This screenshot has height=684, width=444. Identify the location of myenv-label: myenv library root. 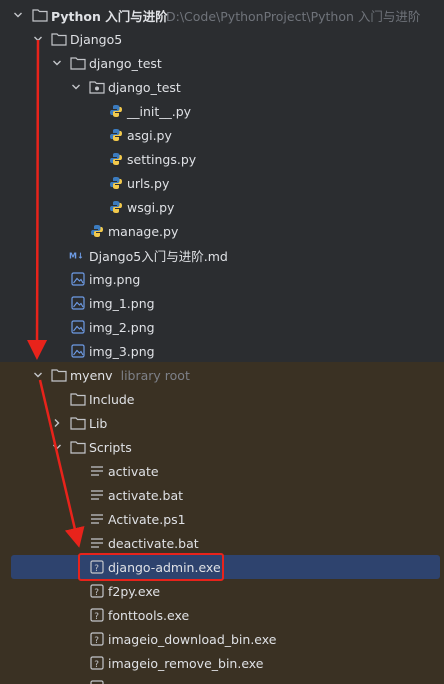
(130, 375).